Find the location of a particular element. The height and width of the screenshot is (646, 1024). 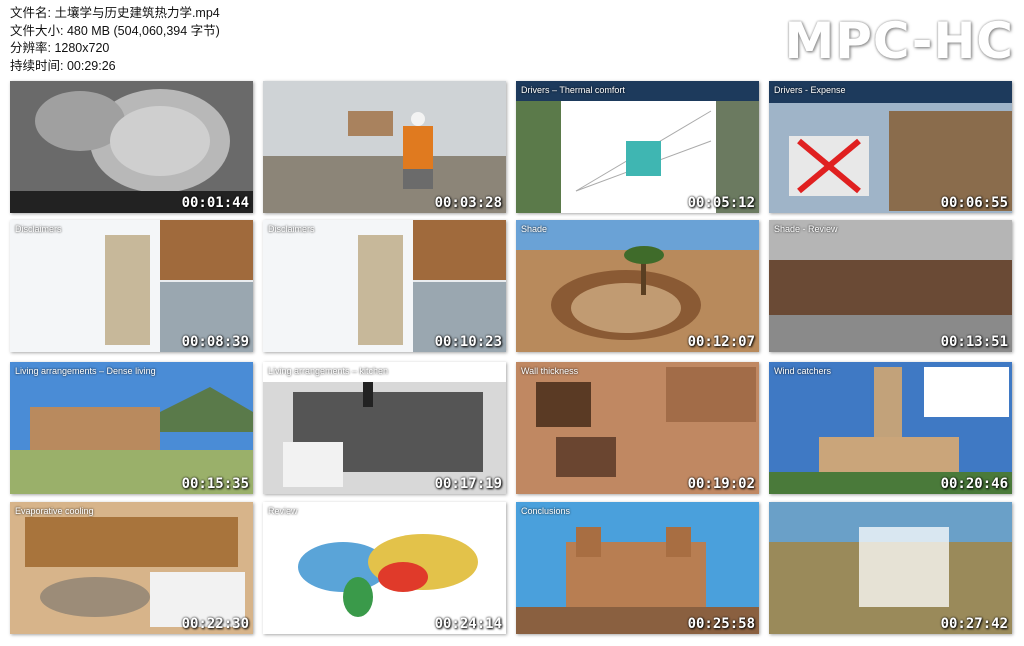

video-thumbnail: 00:27:42 is located at coordinates (890, 568).